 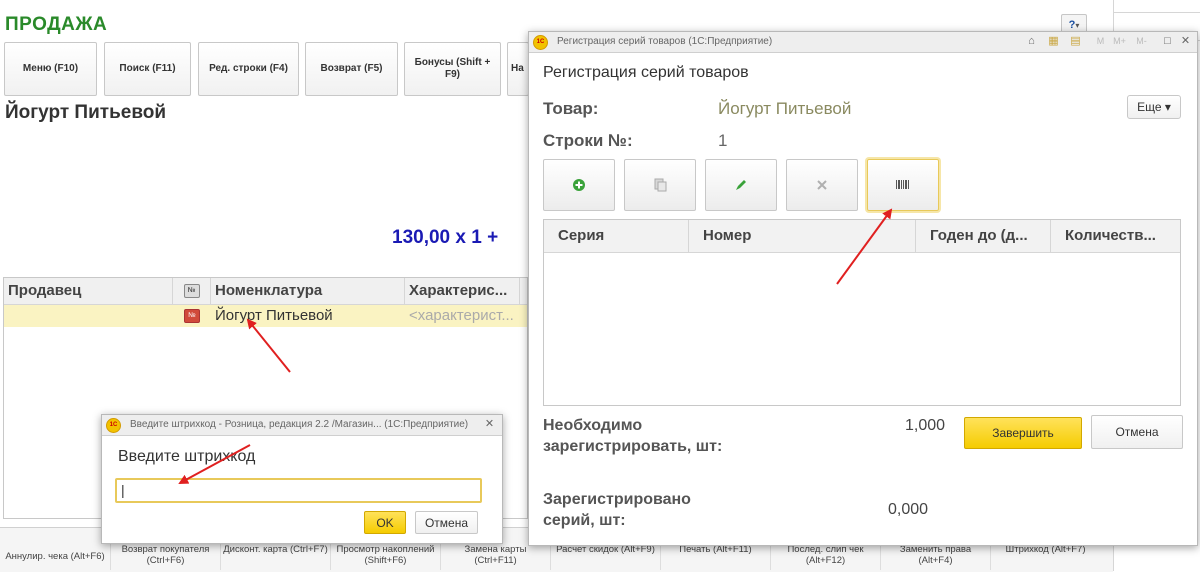 I want to click on number-icon: №, so click(x=191, y=291).